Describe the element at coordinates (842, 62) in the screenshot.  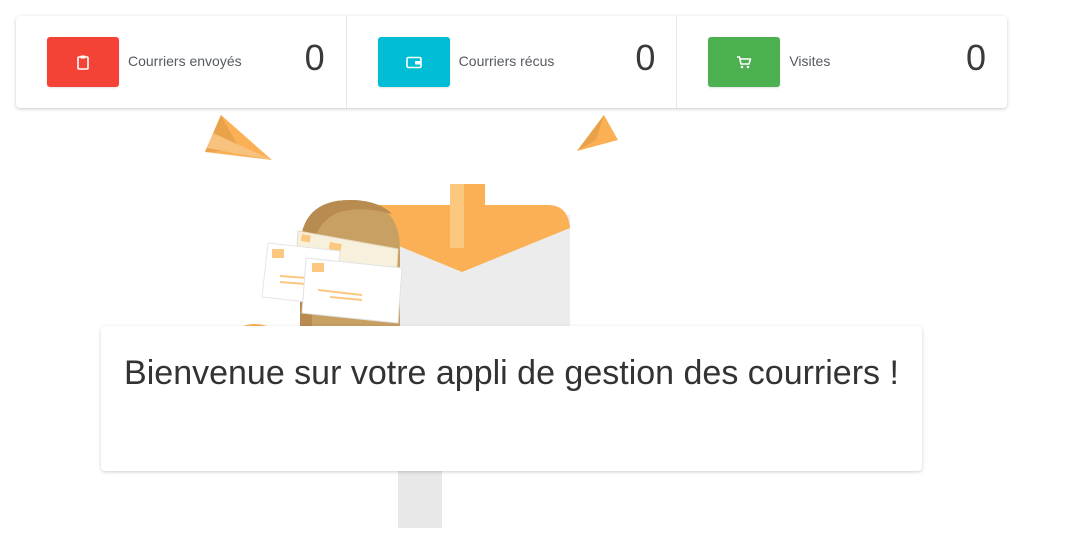
I see `stat-visits: Visites 0` at that location.